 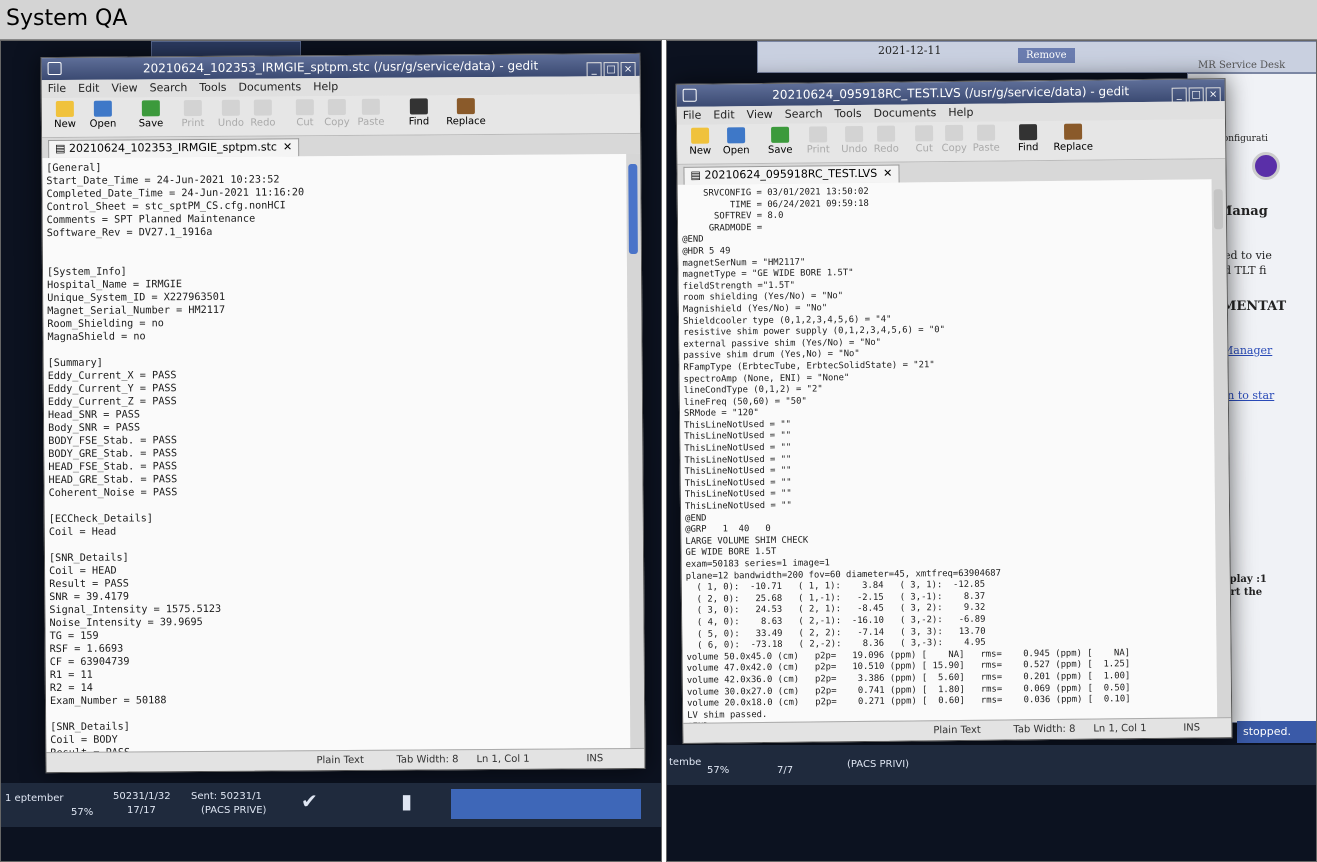 What do you see at coordinates (689, 95) in the screenshot?
I see `window-icon` at bounding box center [689, 95].